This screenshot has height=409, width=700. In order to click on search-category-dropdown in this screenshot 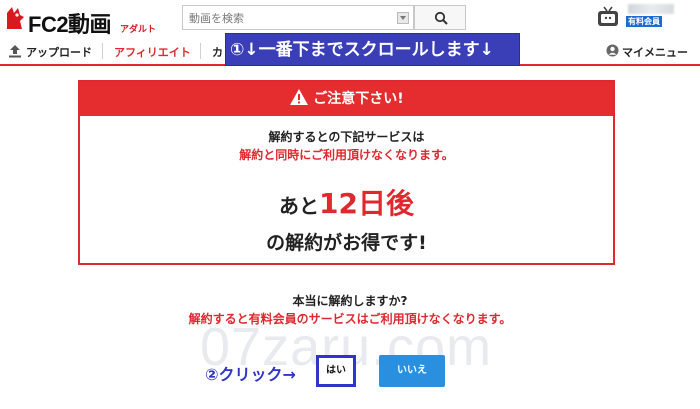, I will do `click(403, 18)`.